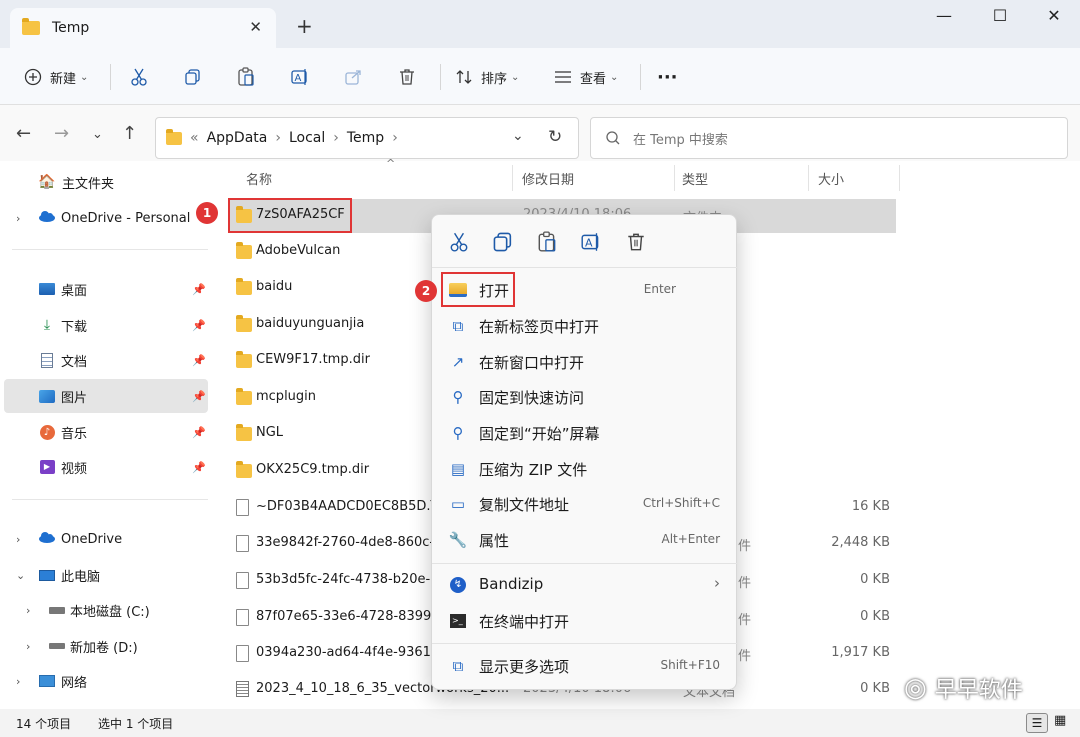  What do you see at coordinates (47, 537) in the screenshot?
I see `cloud-icon` at bounding box center [47, 537].